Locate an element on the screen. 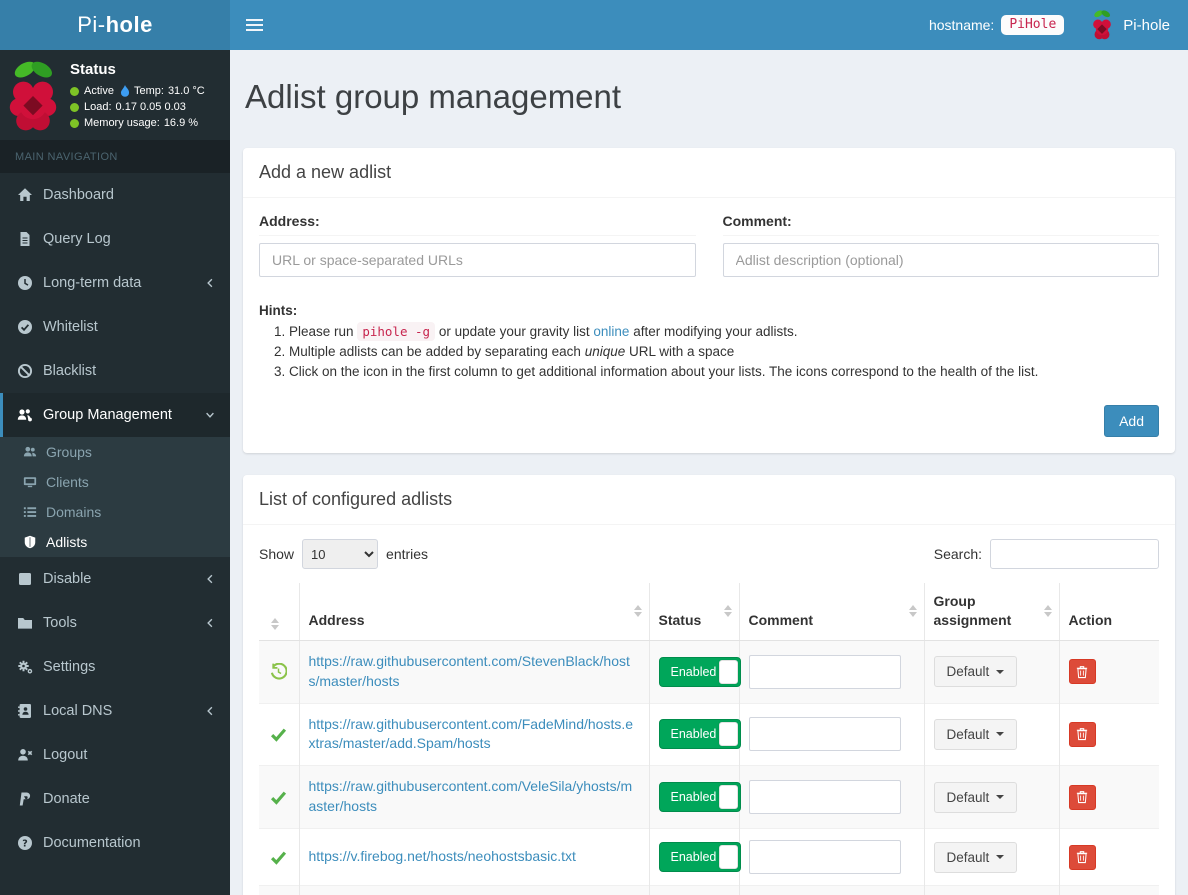 This screenshot has width=1188, height=895. sidebar-toggle-button is located at coordinates (254, 25).